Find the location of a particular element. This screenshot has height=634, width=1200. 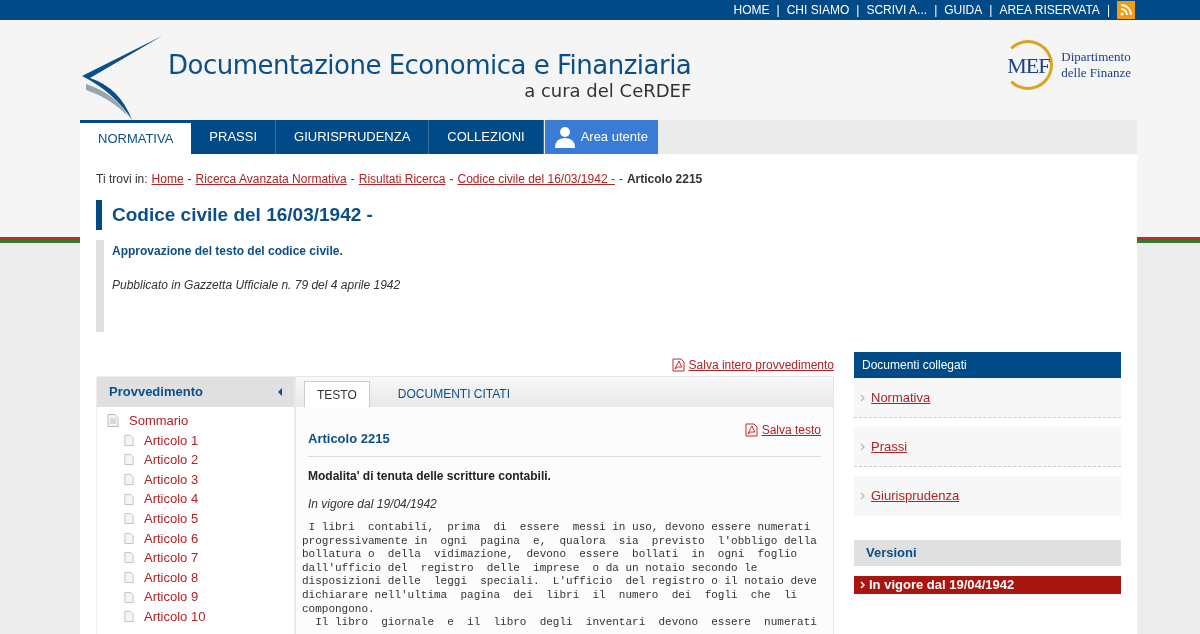

content-tab: DOCUMENTI CITATI is located at coordinates (453, 394).